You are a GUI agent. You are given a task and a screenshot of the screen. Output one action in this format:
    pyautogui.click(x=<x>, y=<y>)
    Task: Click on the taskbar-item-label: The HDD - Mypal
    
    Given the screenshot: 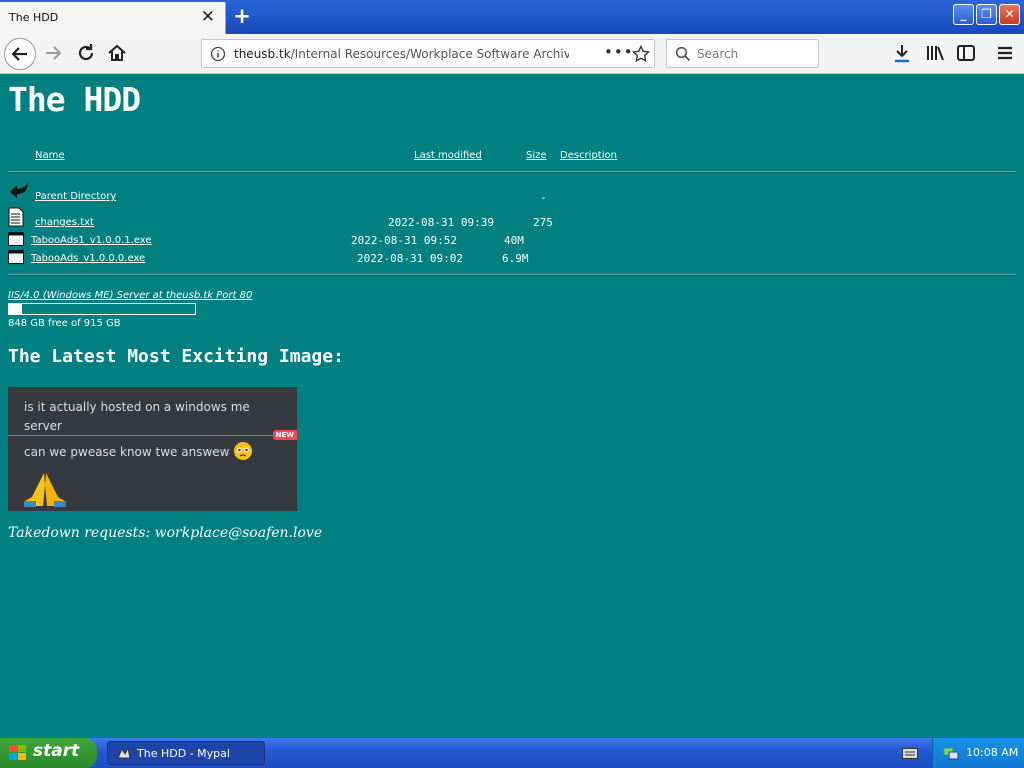 What is the action you would take?
    pyautogui.click(x=183, y=753)
    